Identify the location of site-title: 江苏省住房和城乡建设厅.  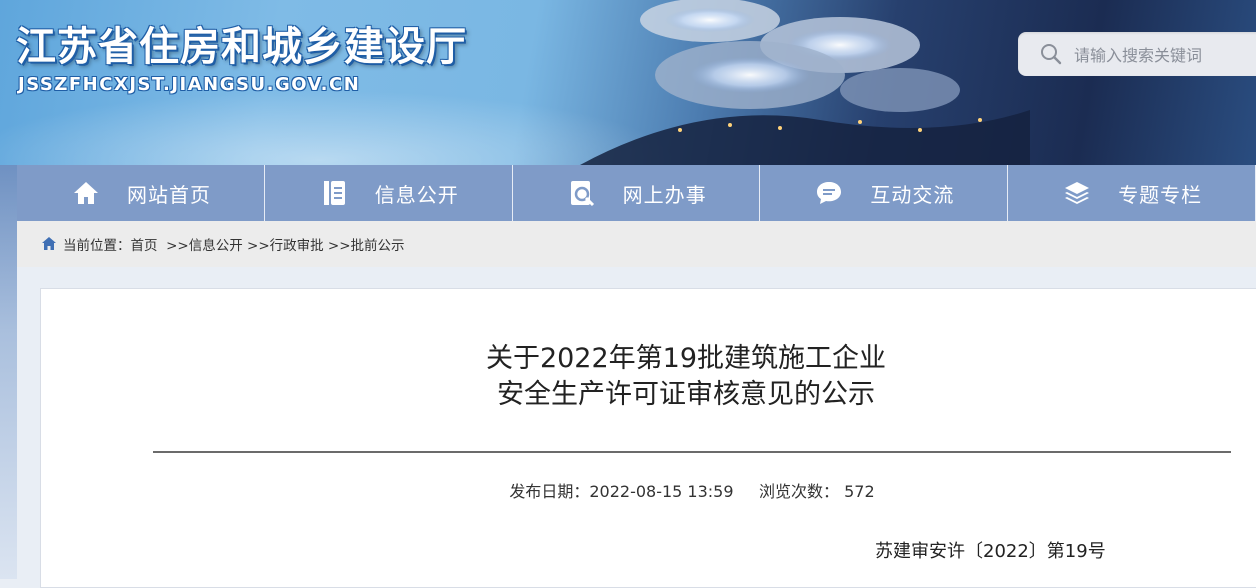
(241, 47).